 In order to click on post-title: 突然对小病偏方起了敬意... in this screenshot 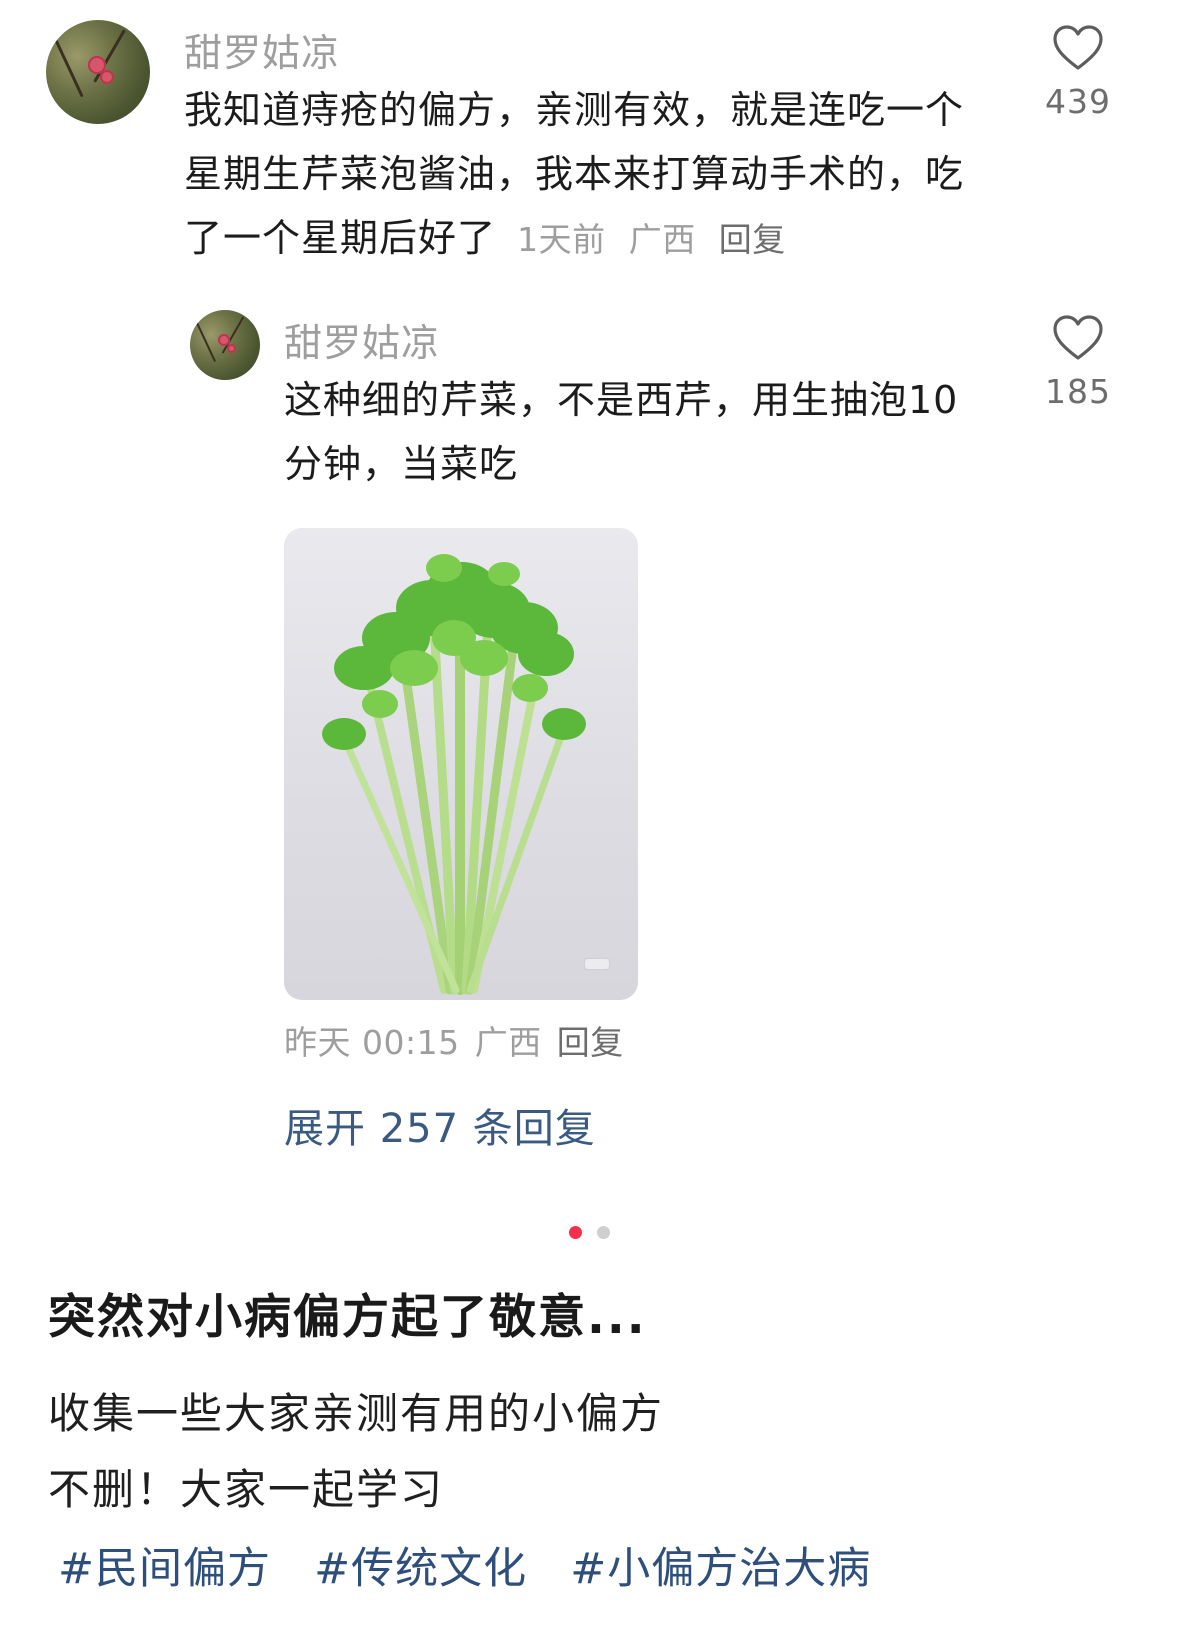, I will do `click(347, 1317)`.